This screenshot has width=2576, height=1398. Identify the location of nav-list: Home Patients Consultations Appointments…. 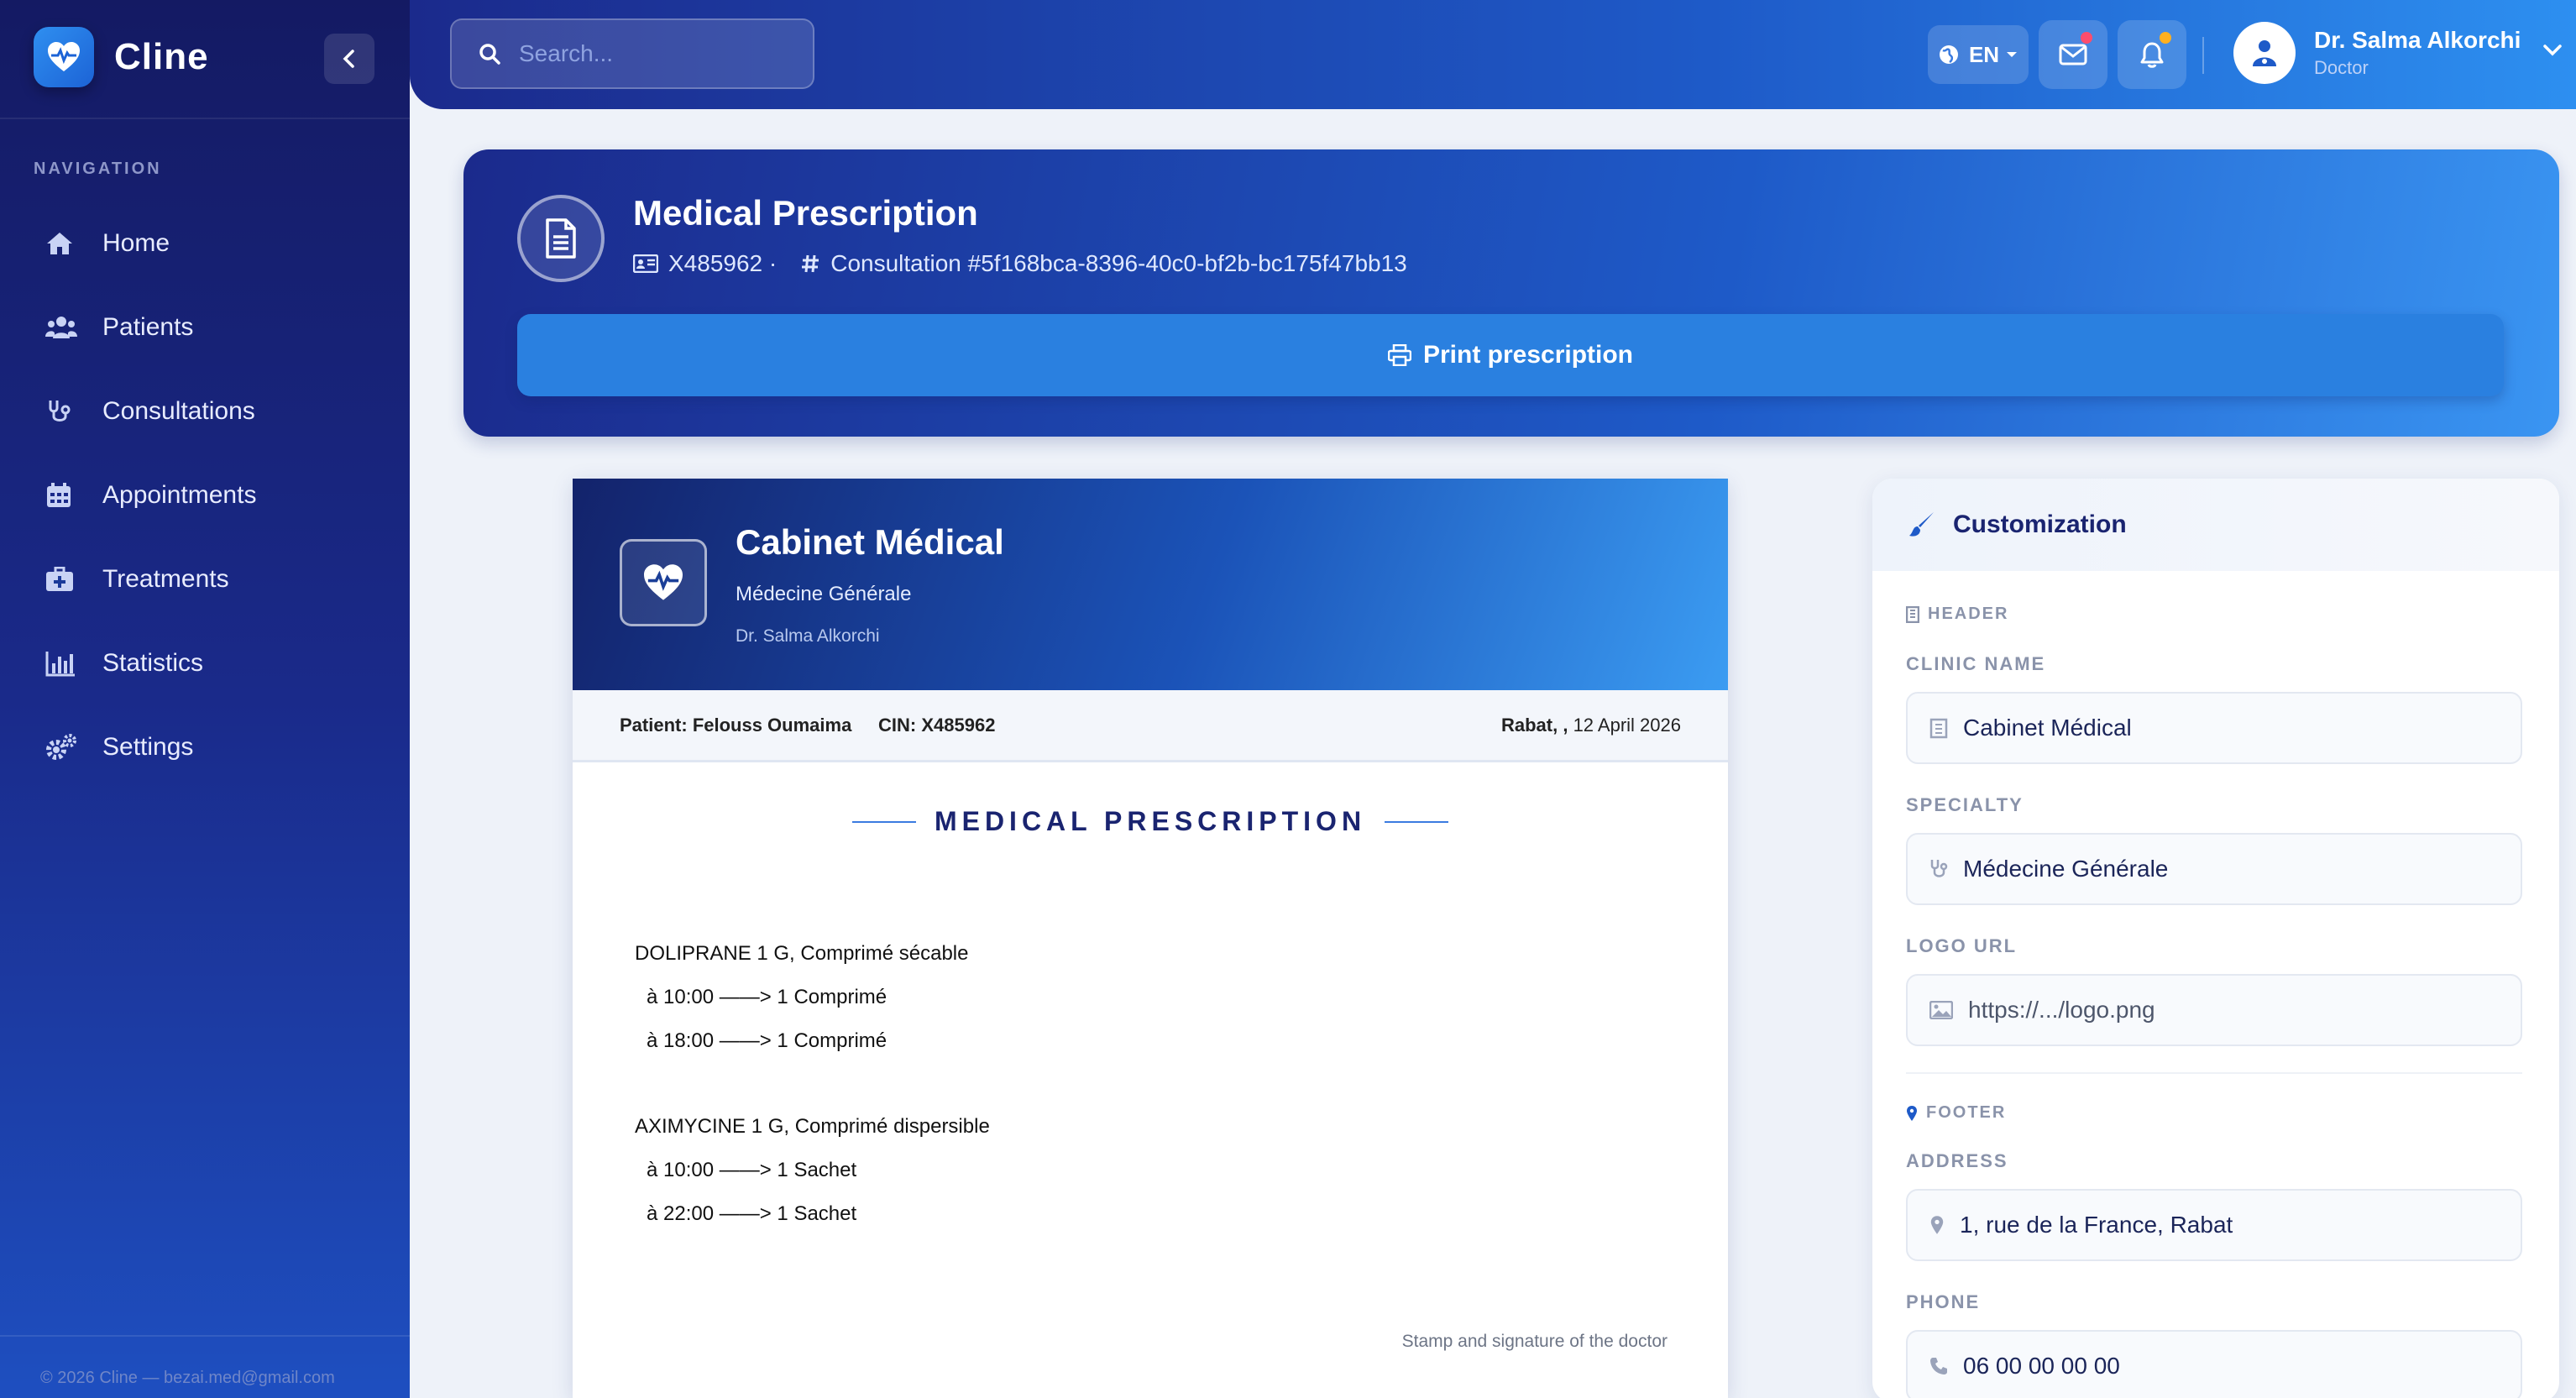
(210, 495).